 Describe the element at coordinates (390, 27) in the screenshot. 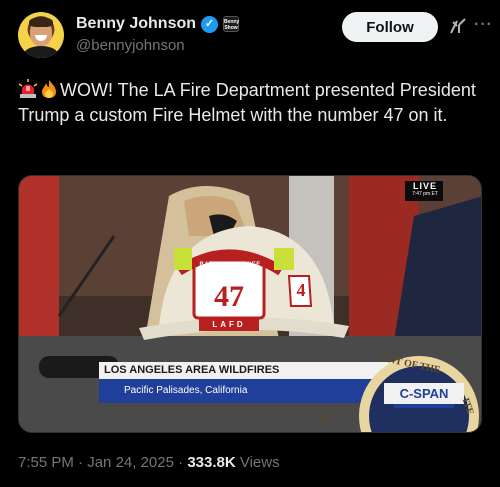

I see `follow-button: Follow` at that location.